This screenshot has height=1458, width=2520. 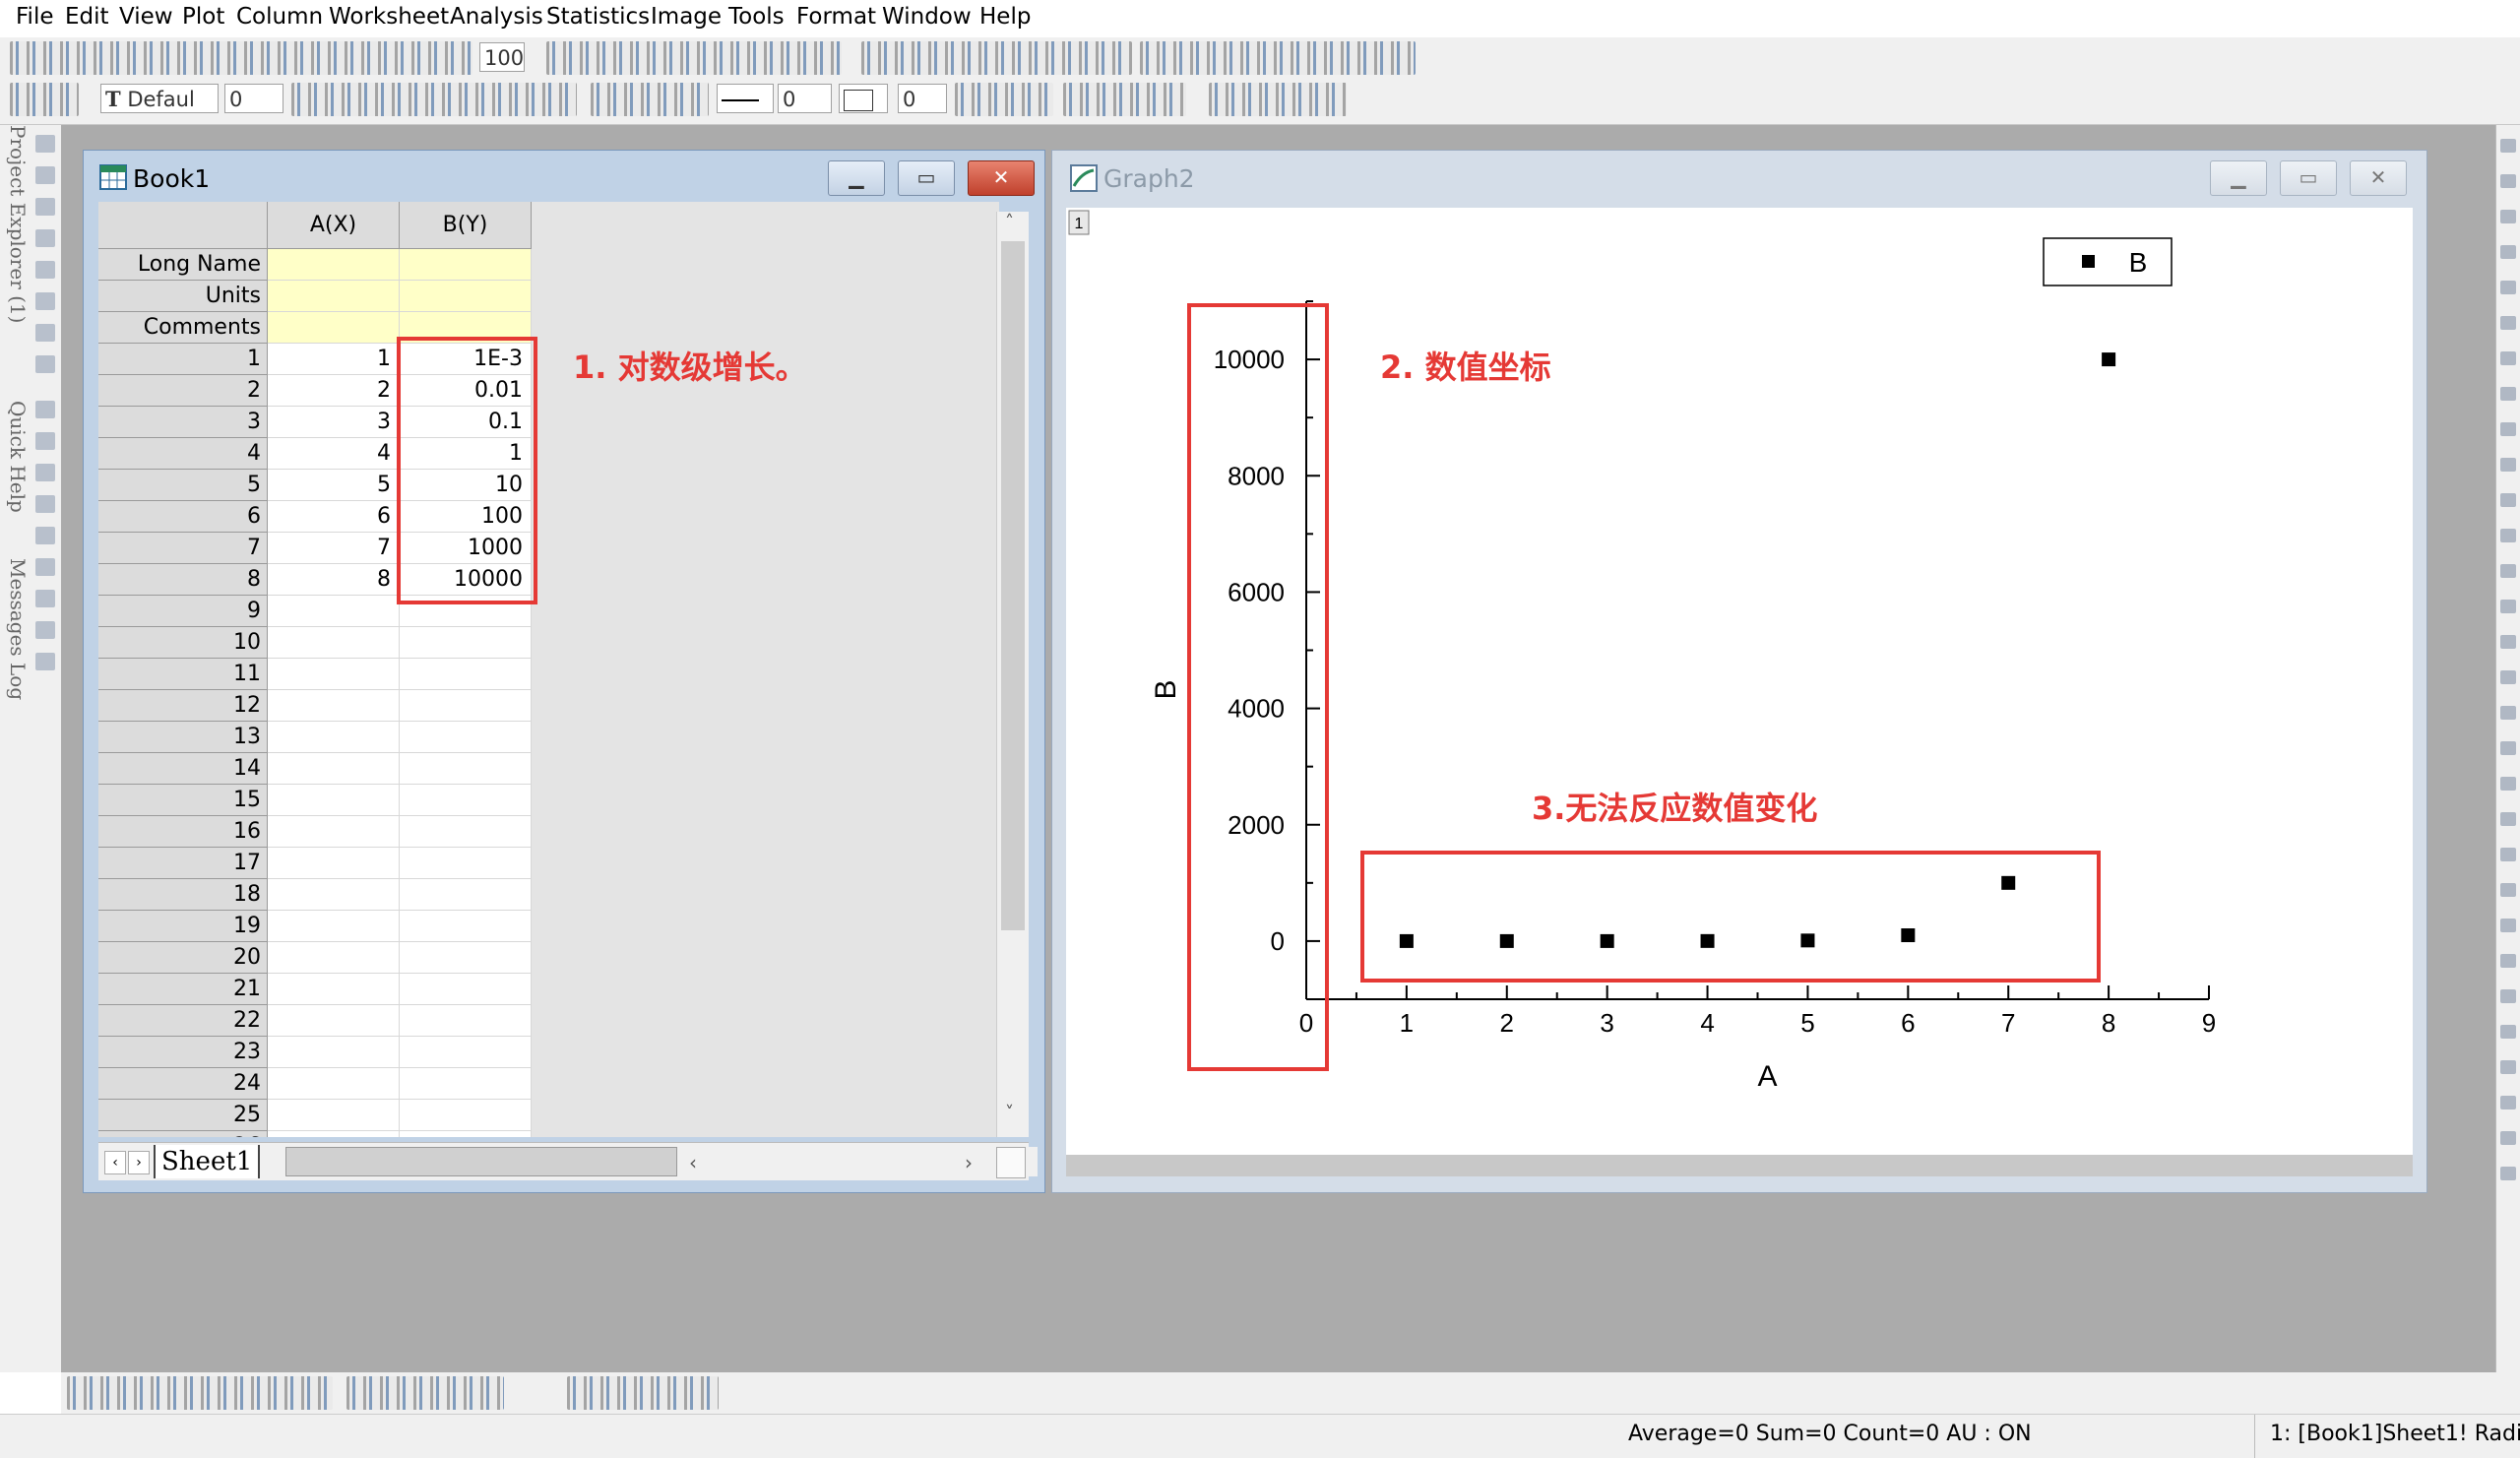 What do you see at coordinates (183, 737) in the screenshot?
I see `row-header: 13` at bounding box center [183, 737].